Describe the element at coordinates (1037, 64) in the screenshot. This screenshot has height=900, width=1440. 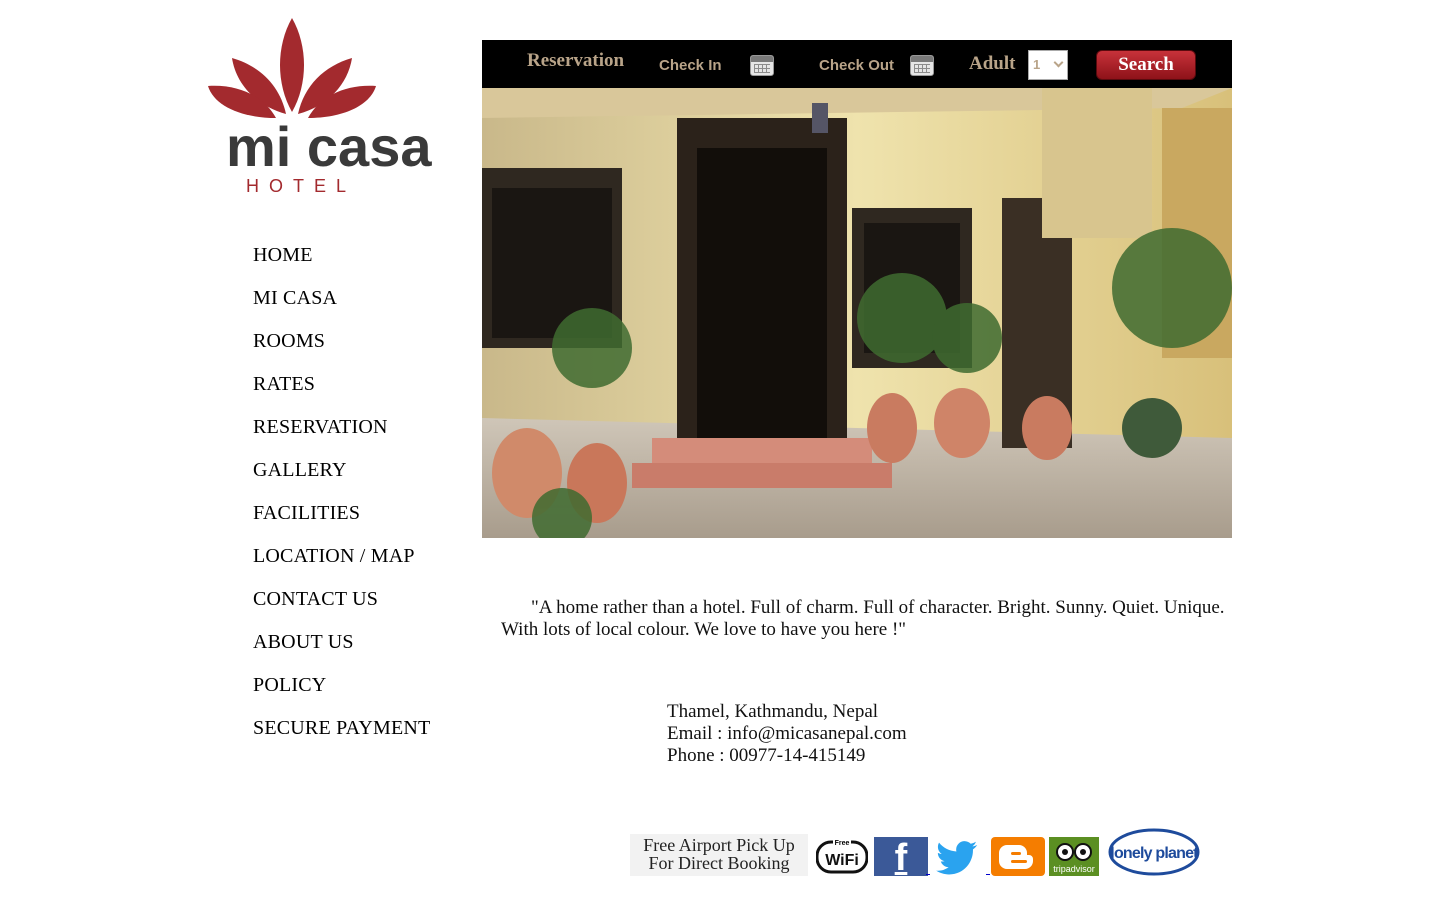
I see `adult-select-value: 1` at that location.